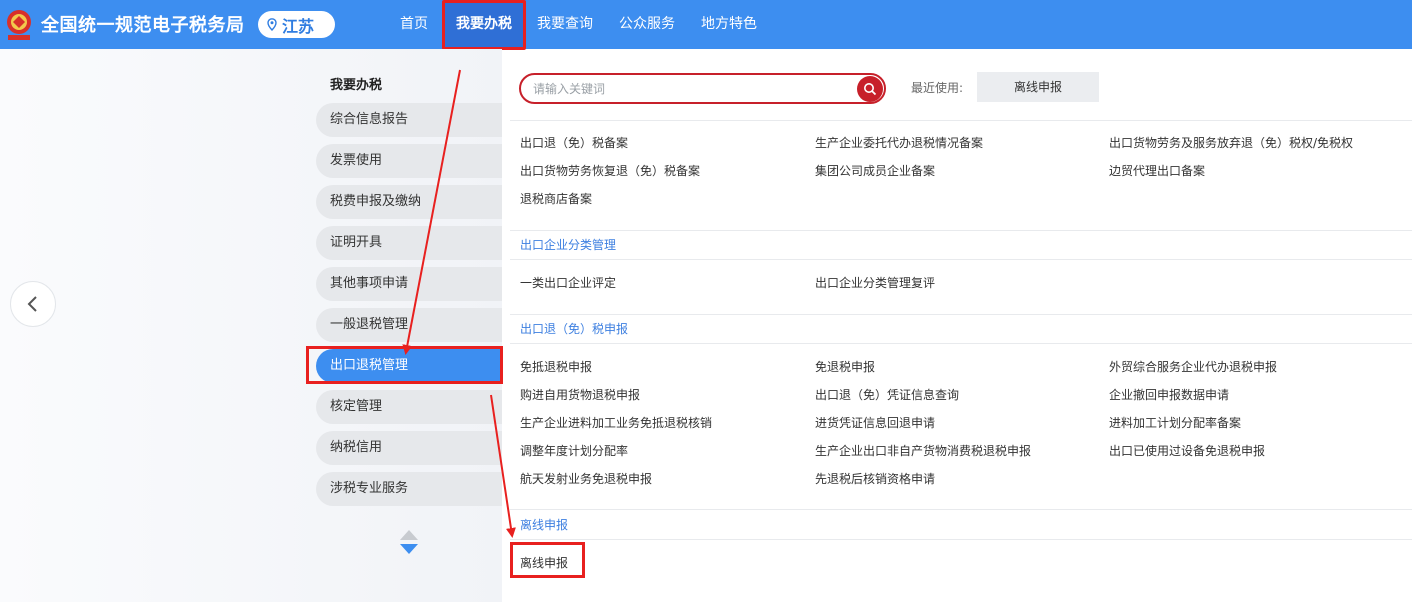  I want to click on region-label: 江苏, so click(298, 26).